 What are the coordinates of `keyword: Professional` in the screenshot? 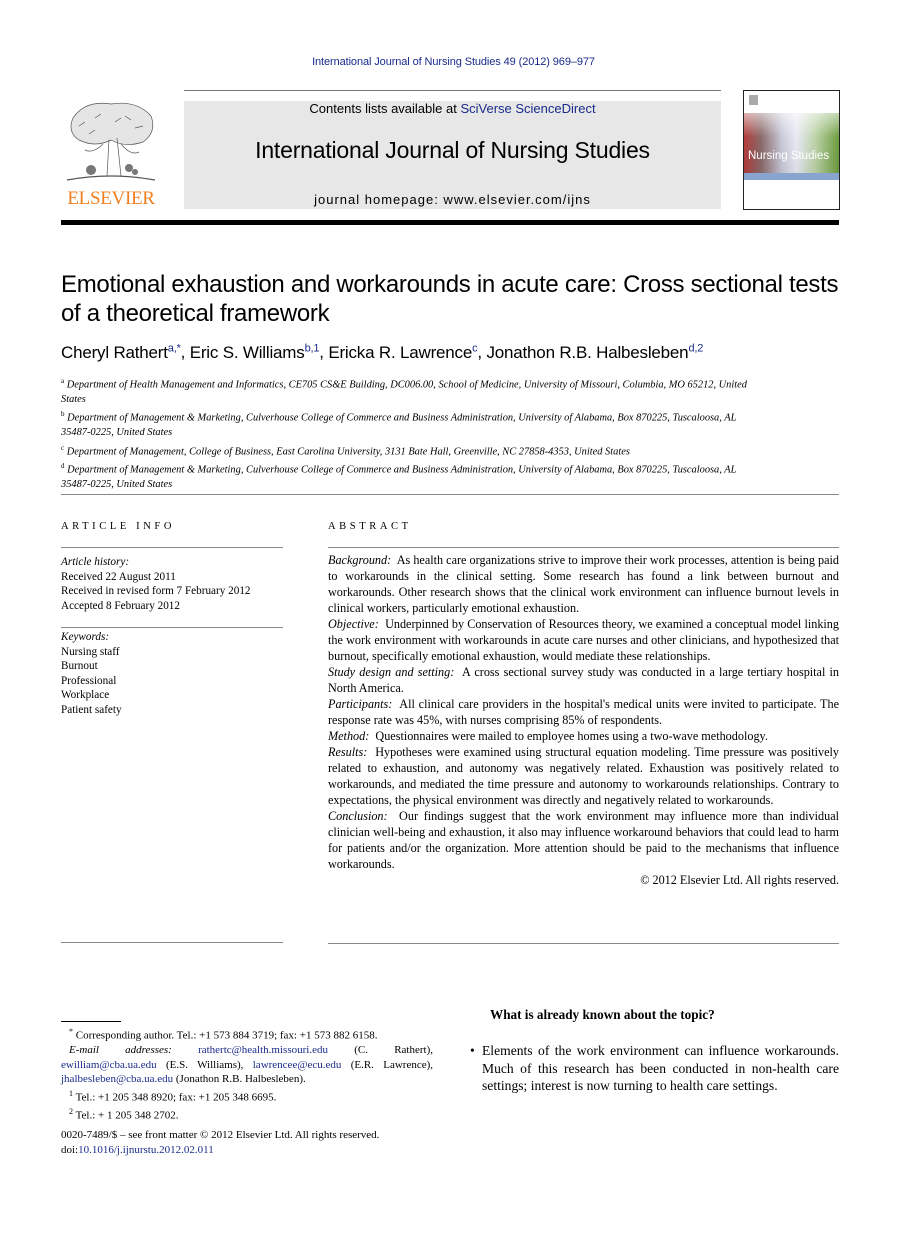 It's located at (176, 681).